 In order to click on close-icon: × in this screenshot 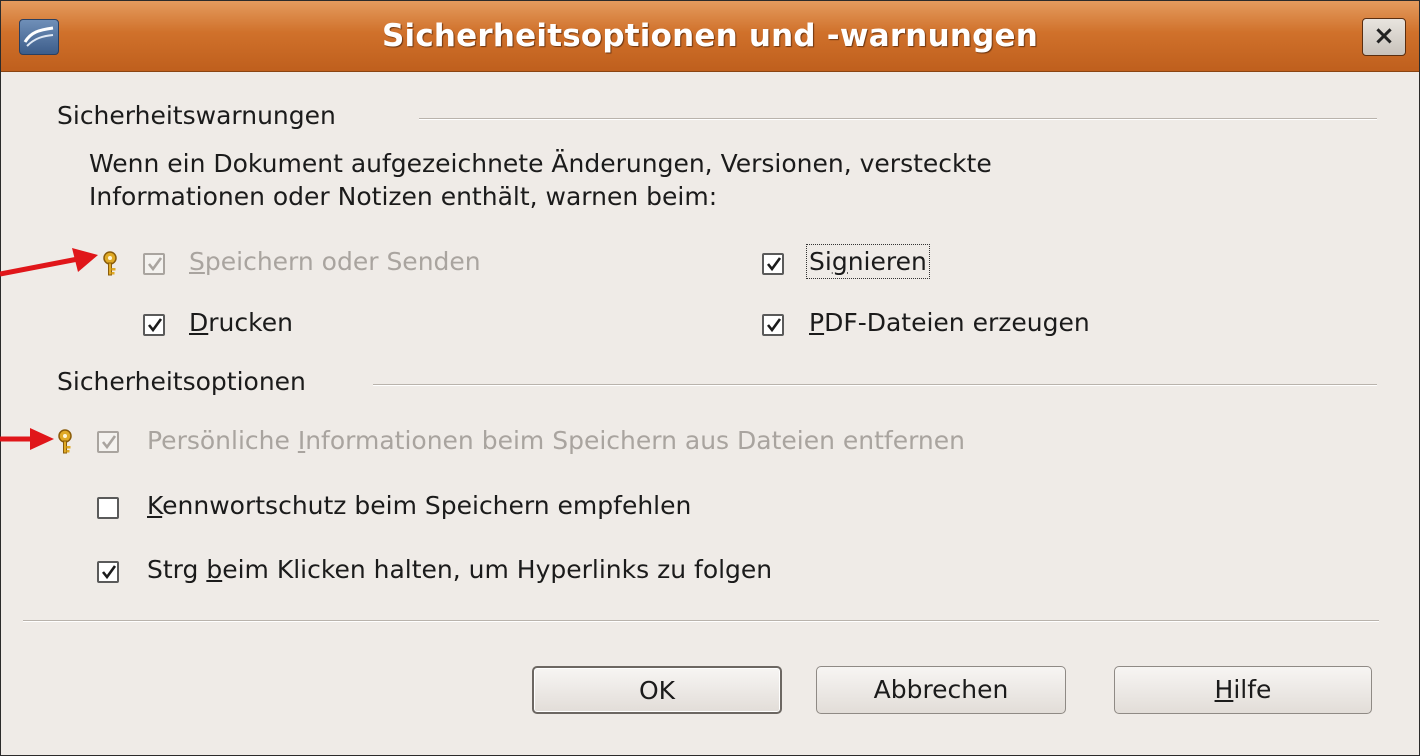, I will do `click(1384, 36)`.